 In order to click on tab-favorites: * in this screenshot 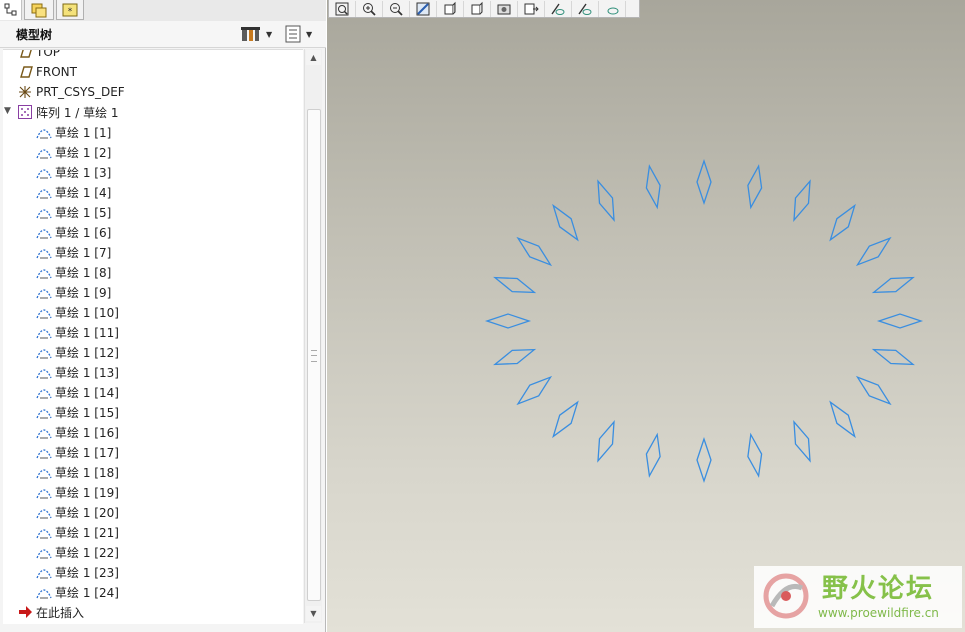, I will do `click(70, 10)`.